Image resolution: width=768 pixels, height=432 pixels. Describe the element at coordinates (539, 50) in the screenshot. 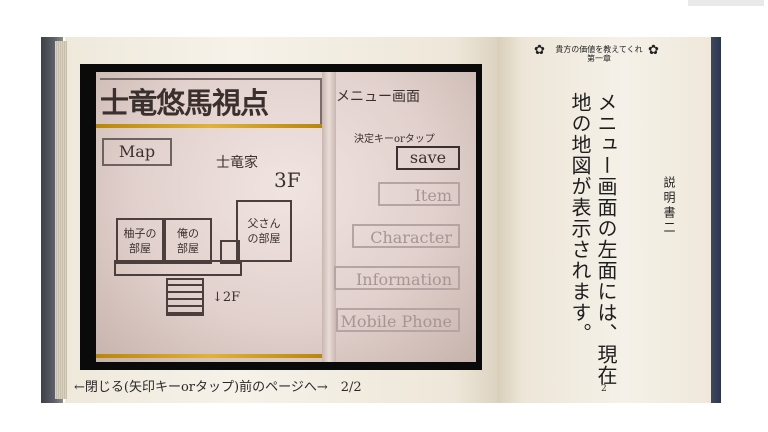

I see `flower-ornament-left-icon: ✿` at that location.